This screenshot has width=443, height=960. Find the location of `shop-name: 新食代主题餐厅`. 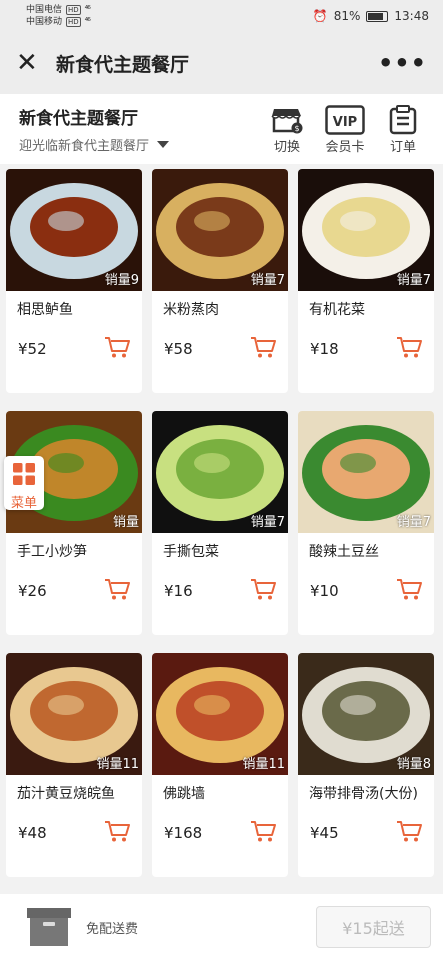

shop-name: 新食代主题餐厅 is located at coordinates (78, 119).